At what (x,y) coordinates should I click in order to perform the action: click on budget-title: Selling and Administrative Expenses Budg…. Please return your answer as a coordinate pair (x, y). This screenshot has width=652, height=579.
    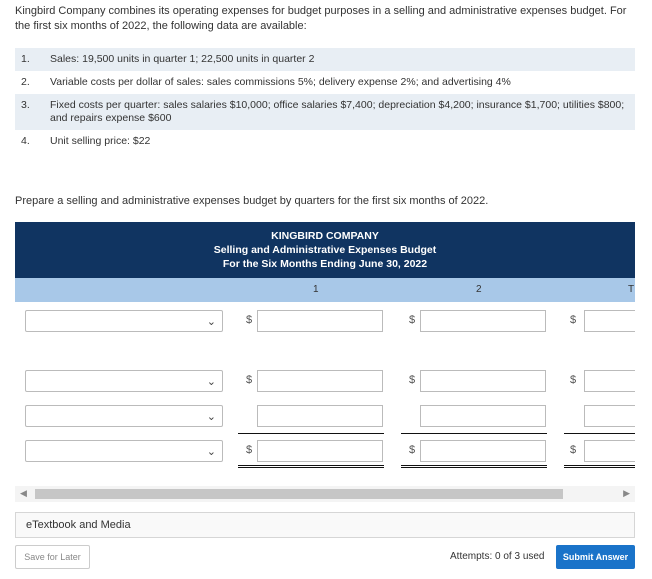
    Looking at the image, I should click on (325, 250).